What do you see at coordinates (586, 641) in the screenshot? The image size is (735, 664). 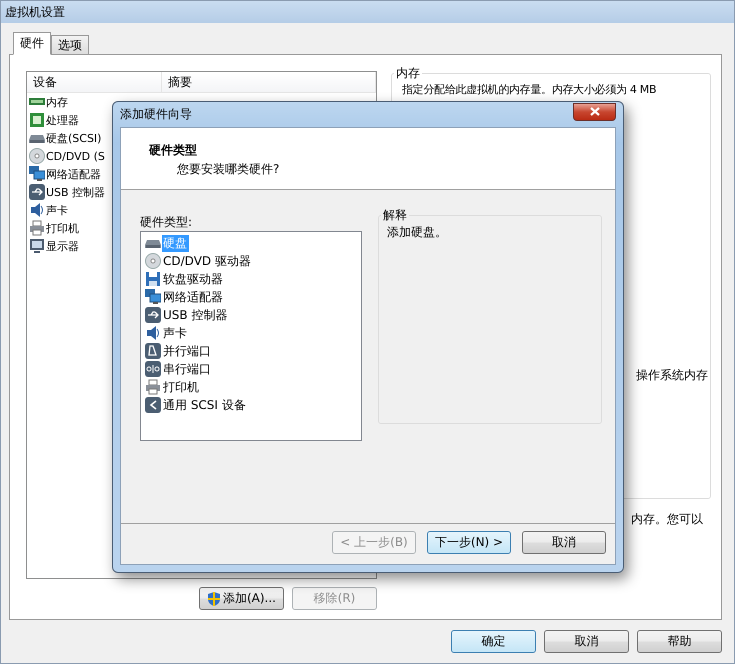 I see `dialog-button: 取消` at bounding box center [586, 641].